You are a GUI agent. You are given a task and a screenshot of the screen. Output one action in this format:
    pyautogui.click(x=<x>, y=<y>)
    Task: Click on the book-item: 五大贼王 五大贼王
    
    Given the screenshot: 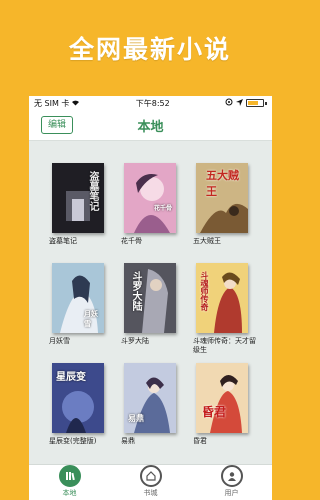 What is the action you would take?
    pyautogui.click(x=229, y=204)
    